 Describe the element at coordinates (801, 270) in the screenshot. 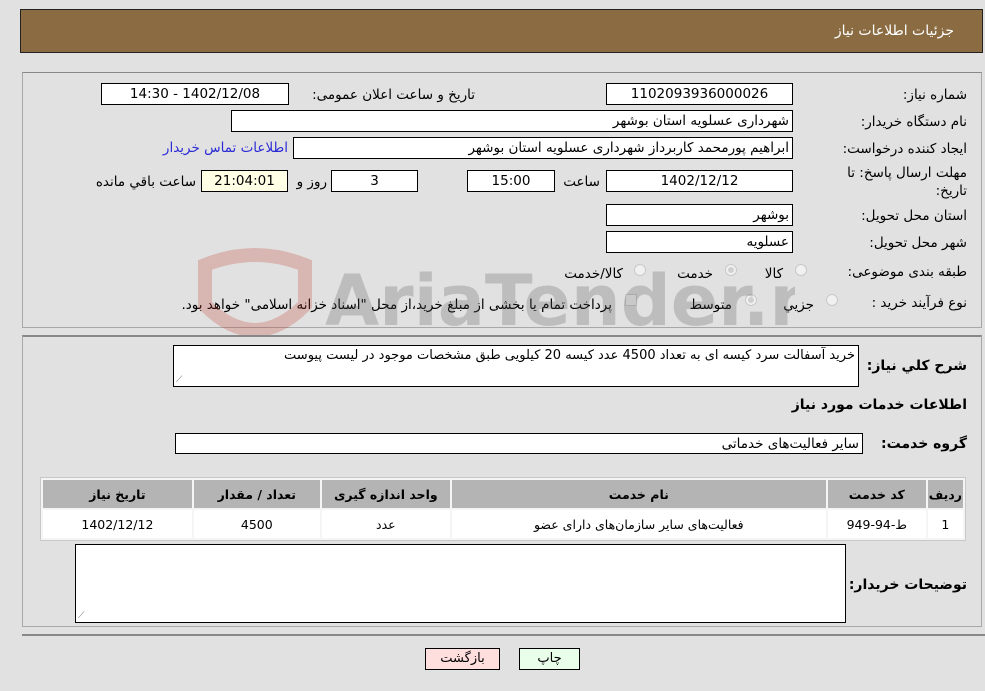

I see `category-radio-goods` at that location.